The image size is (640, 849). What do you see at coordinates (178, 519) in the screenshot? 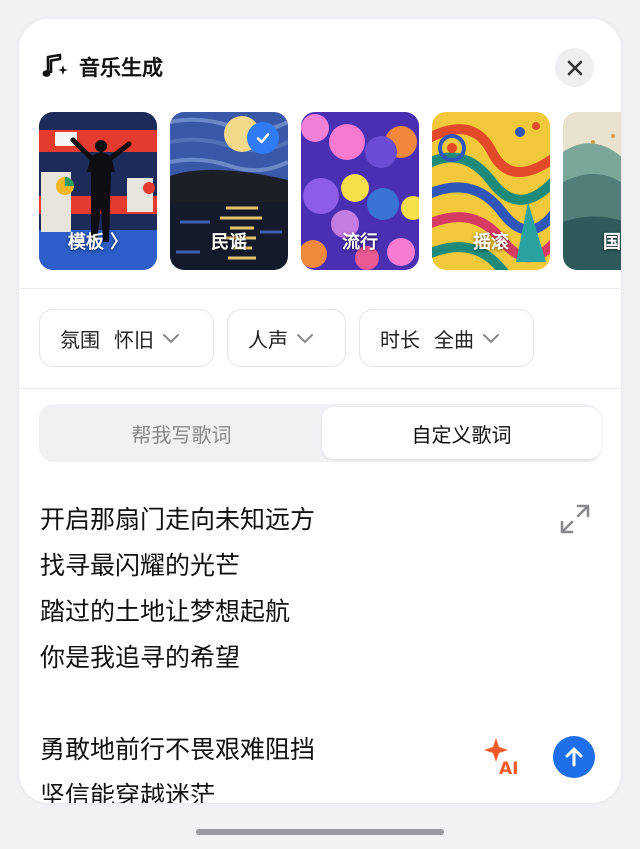
I see `lyric-line: 开启那扇门走向未知远方` at bounding box center [178, 519].